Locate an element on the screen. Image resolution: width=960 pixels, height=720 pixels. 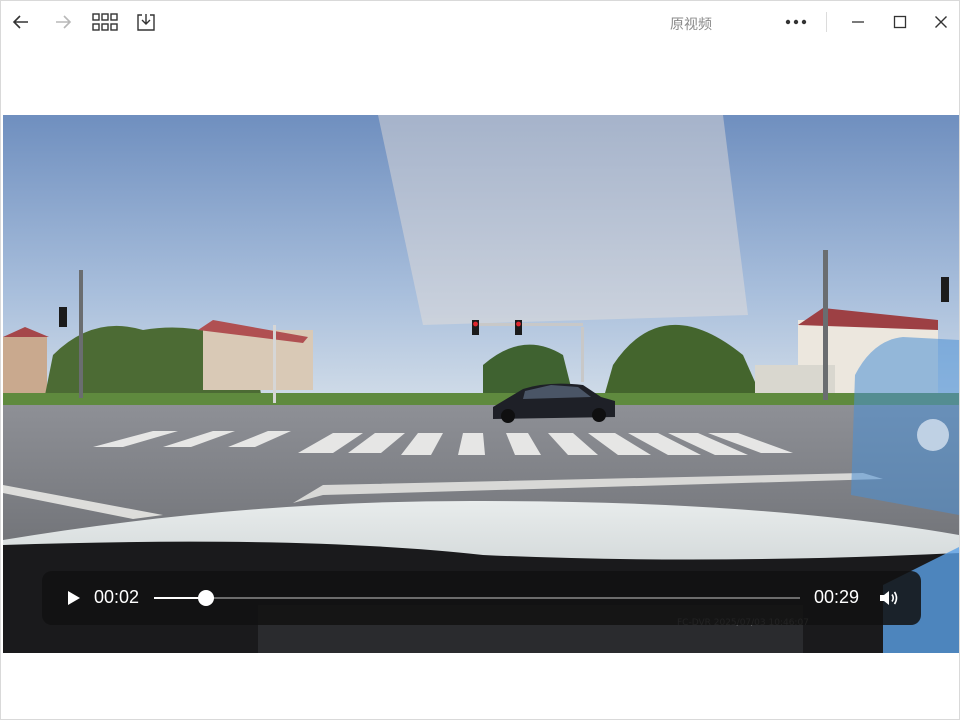
minimize-icon is located at coordinates (858, 22).